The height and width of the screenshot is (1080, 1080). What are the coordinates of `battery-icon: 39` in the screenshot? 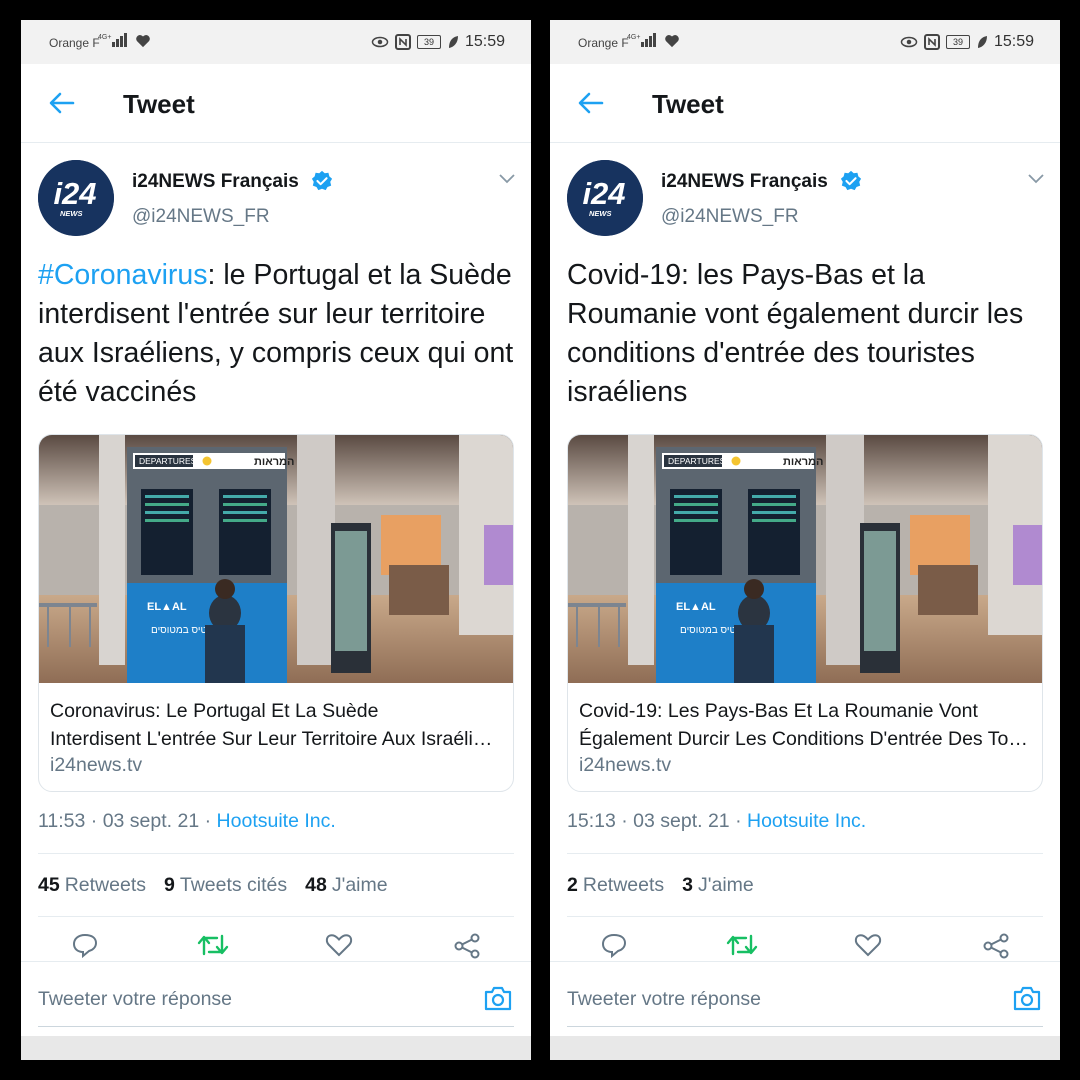 It's located at (428, 42).